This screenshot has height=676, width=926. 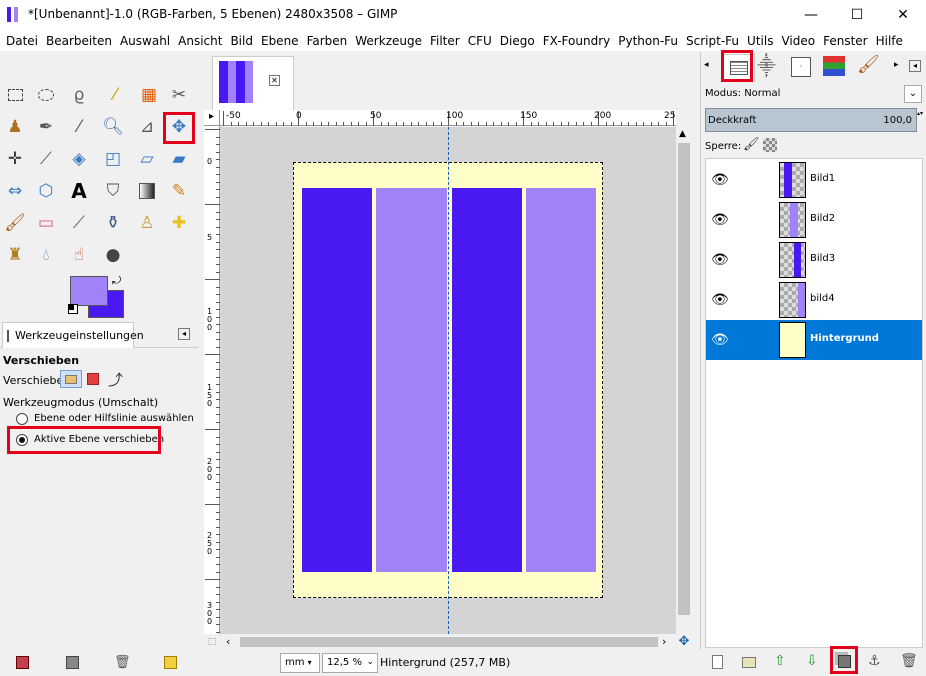 I want to click on horizontal-scroll-thumb, so click(x=449, y=642).